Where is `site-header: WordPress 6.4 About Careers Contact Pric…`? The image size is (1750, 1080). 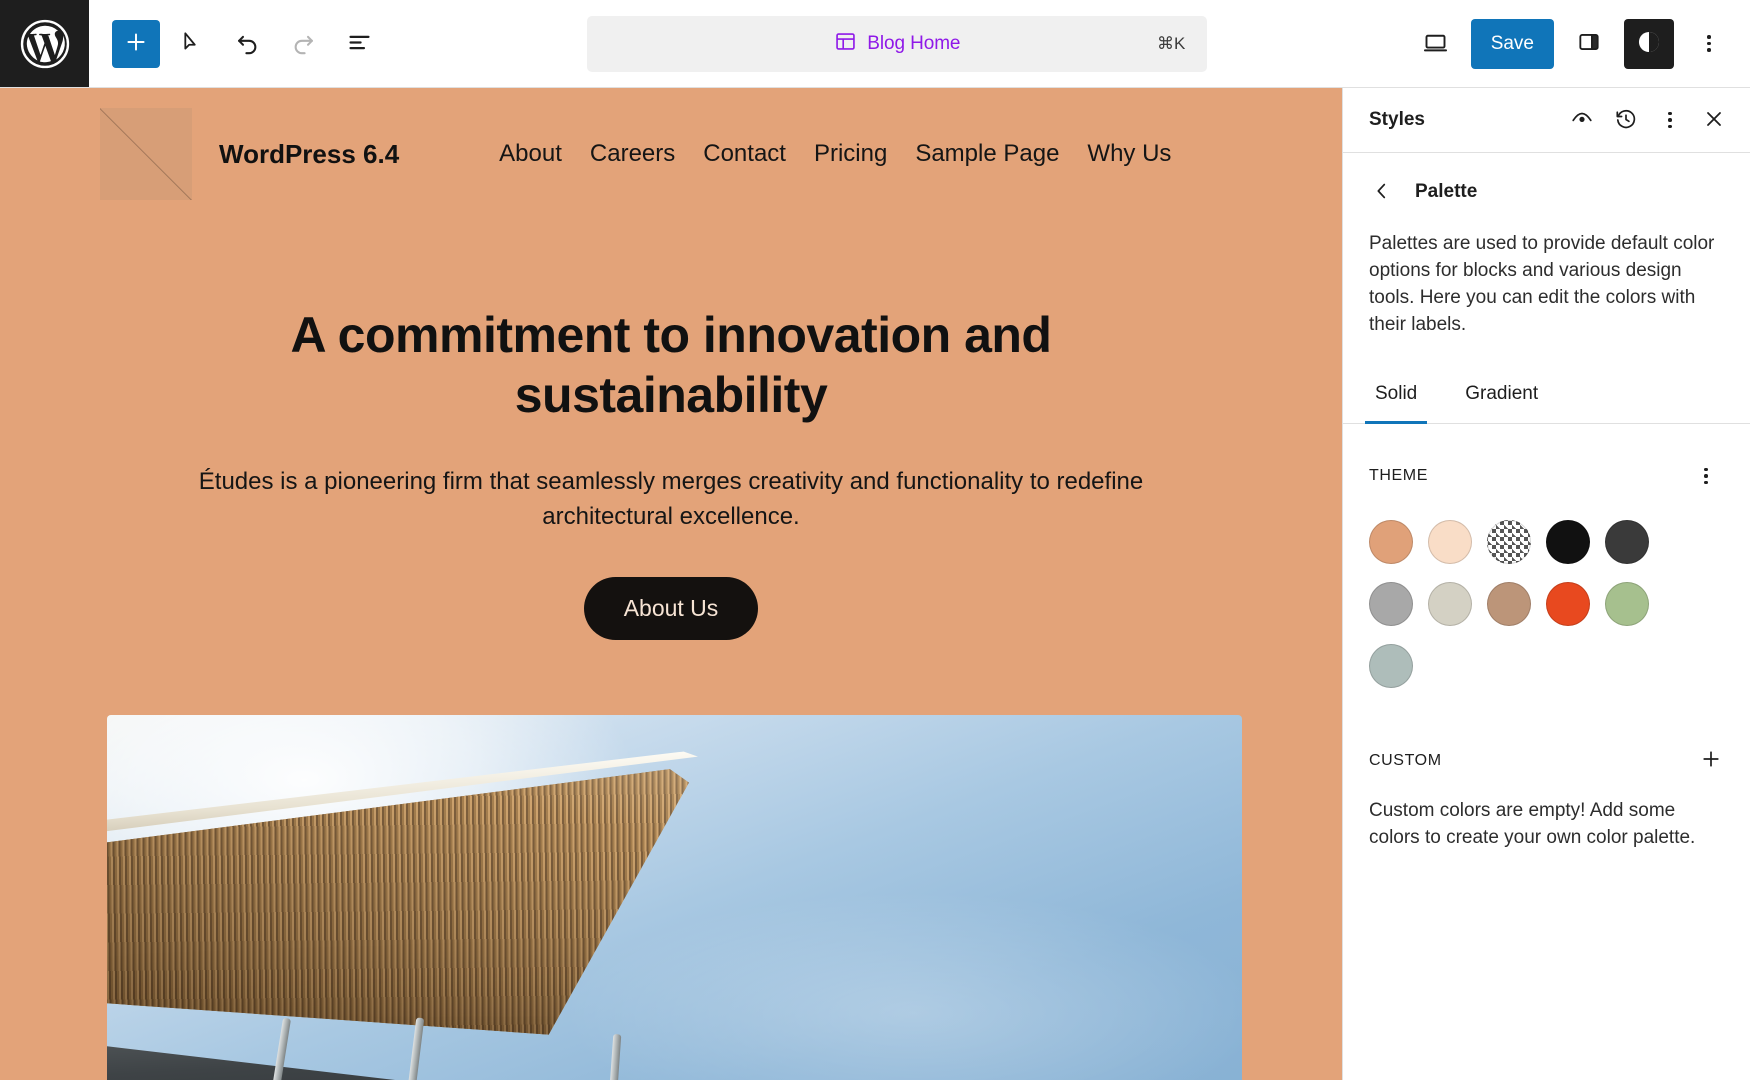
site-header: WordPress 6.4 About Careers Contact Pric… is located at coordinates (671, 144).